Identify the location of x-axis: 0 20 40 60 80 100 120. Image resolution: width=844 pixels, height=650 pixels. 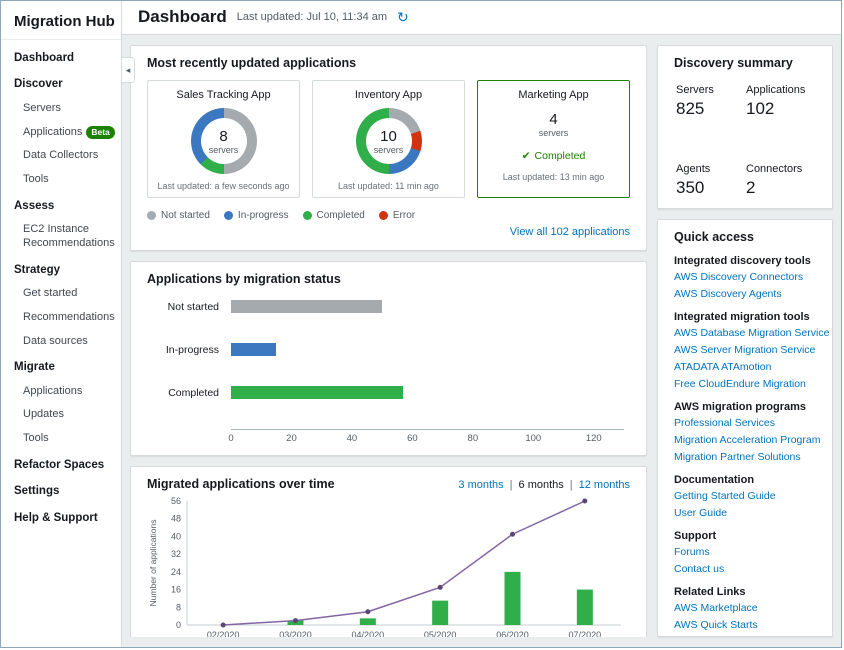
(426, 437).